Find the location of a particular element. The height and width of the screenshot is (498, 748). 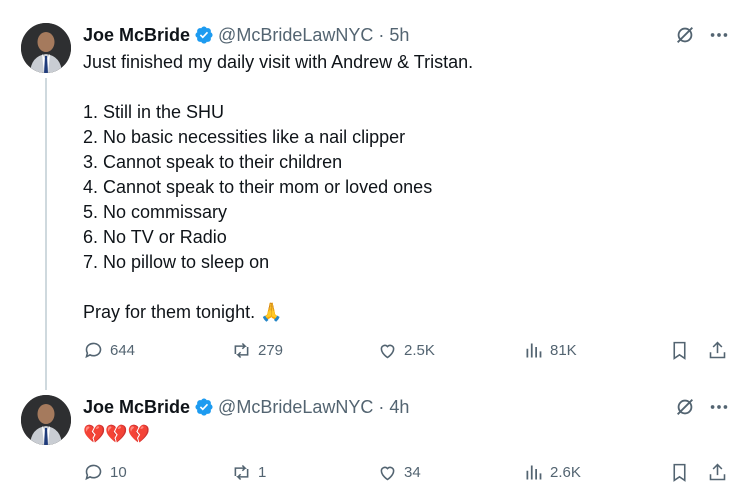

tweet-text-line: 3. Cannot speak to their children is located at coordinates (213, 162).